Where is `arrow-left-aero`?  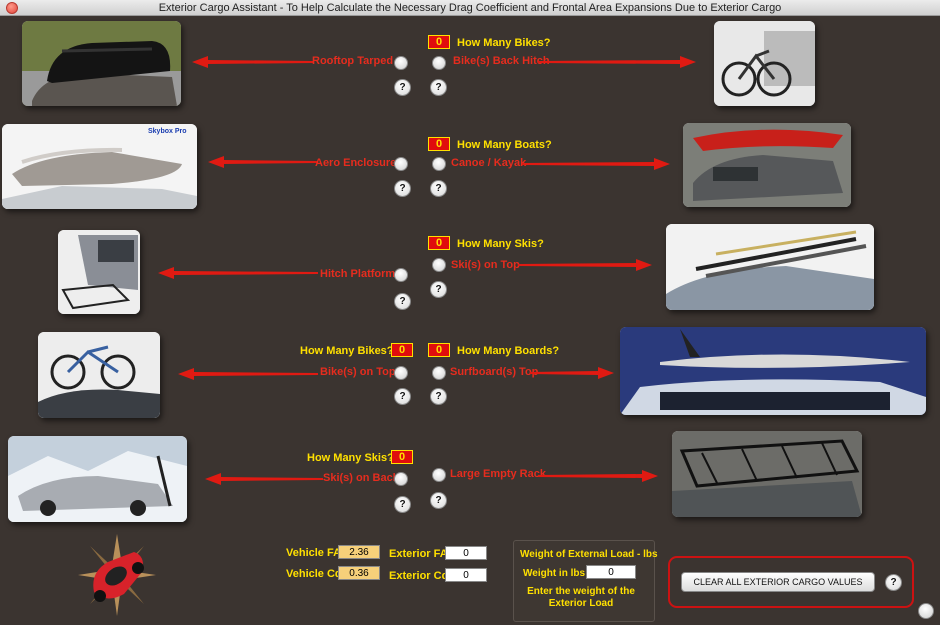
arrow-left-aero is located at coordinates (263, 162).